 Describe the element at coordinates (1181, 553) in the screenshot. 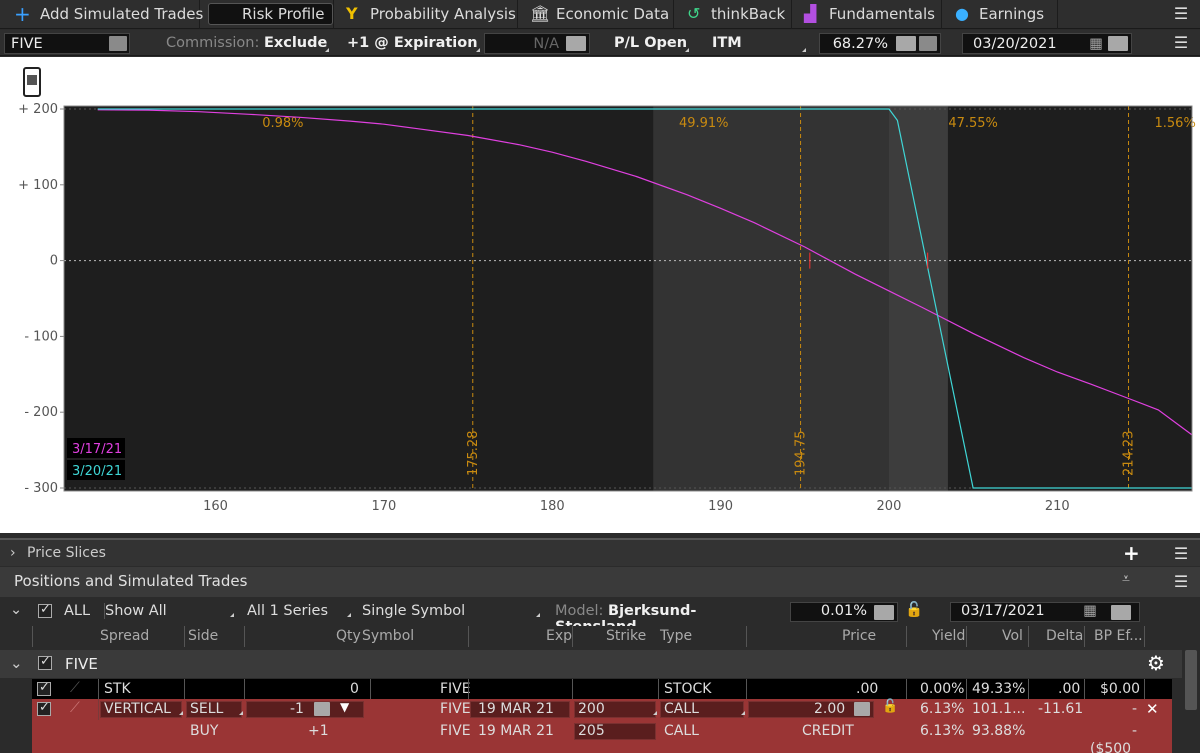

I see `slices-menu-icon: ☰` at that location.